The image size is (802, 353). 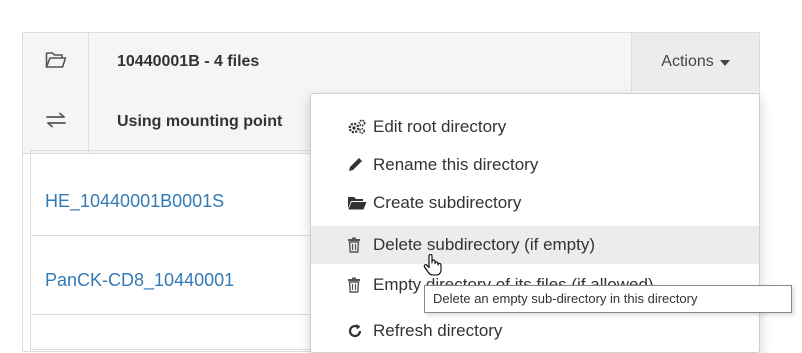 I want to click on menu-item-refresh: Refresh directory, so click(x=535, y=331).